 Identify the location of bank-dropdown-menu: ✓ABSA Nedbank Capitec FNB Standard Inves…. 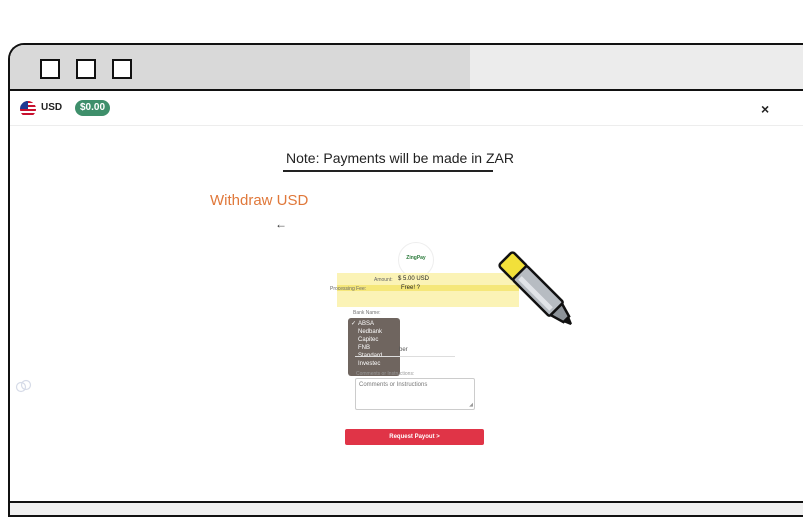
(374, 347).